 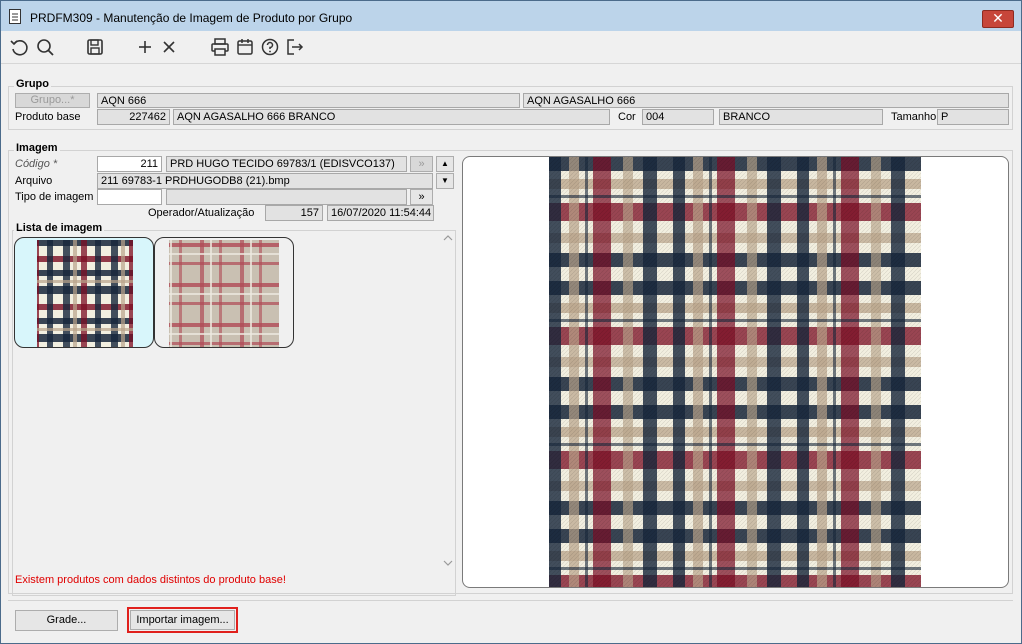 What do you see at coordinates (766, 100) in the screenshot?
I see `grupo-description-field: AQN AGASALHO 666` at bounding box center [766, 100].